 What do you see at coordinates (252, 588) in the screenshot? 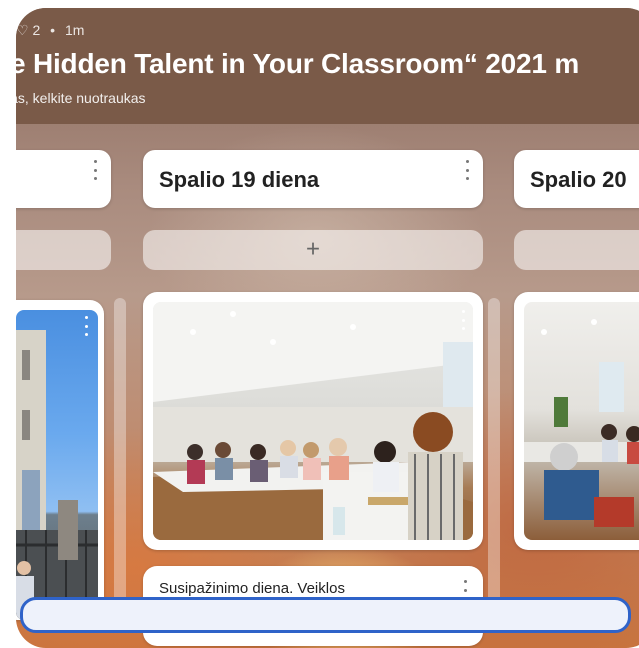
I see `post-caption: Susipažinimo diena. Veiklos` at bounding box center [252, 588].